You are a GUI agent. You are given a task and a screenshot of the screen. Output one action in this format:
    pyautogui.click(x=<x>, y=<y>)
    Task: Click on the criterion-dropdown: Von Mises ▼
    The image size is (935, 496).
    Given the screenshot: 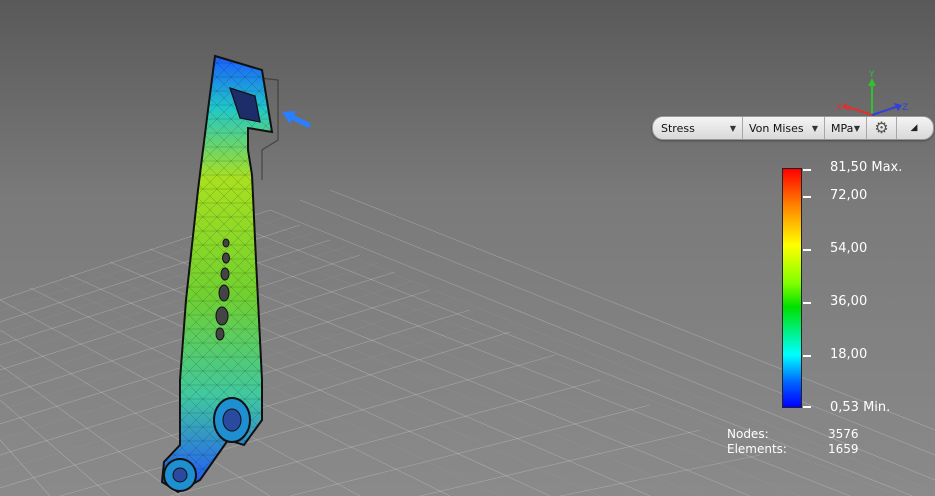 What is the action you would take?
    pyautogui.click(x=784, y=128)
    